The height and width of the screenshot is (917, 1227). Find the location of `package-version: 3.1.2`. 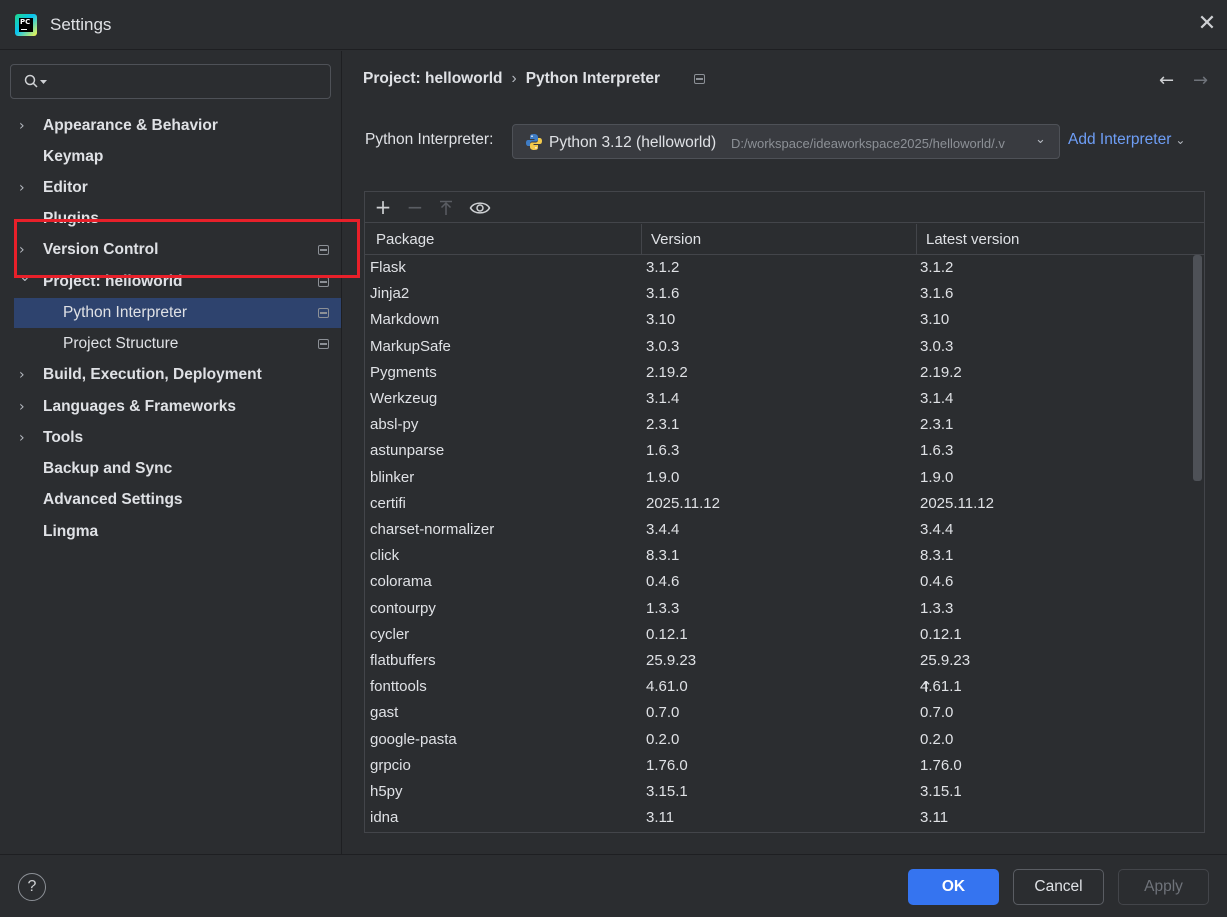

package-version: 3.1.2 is located at coordinates (663, 267).